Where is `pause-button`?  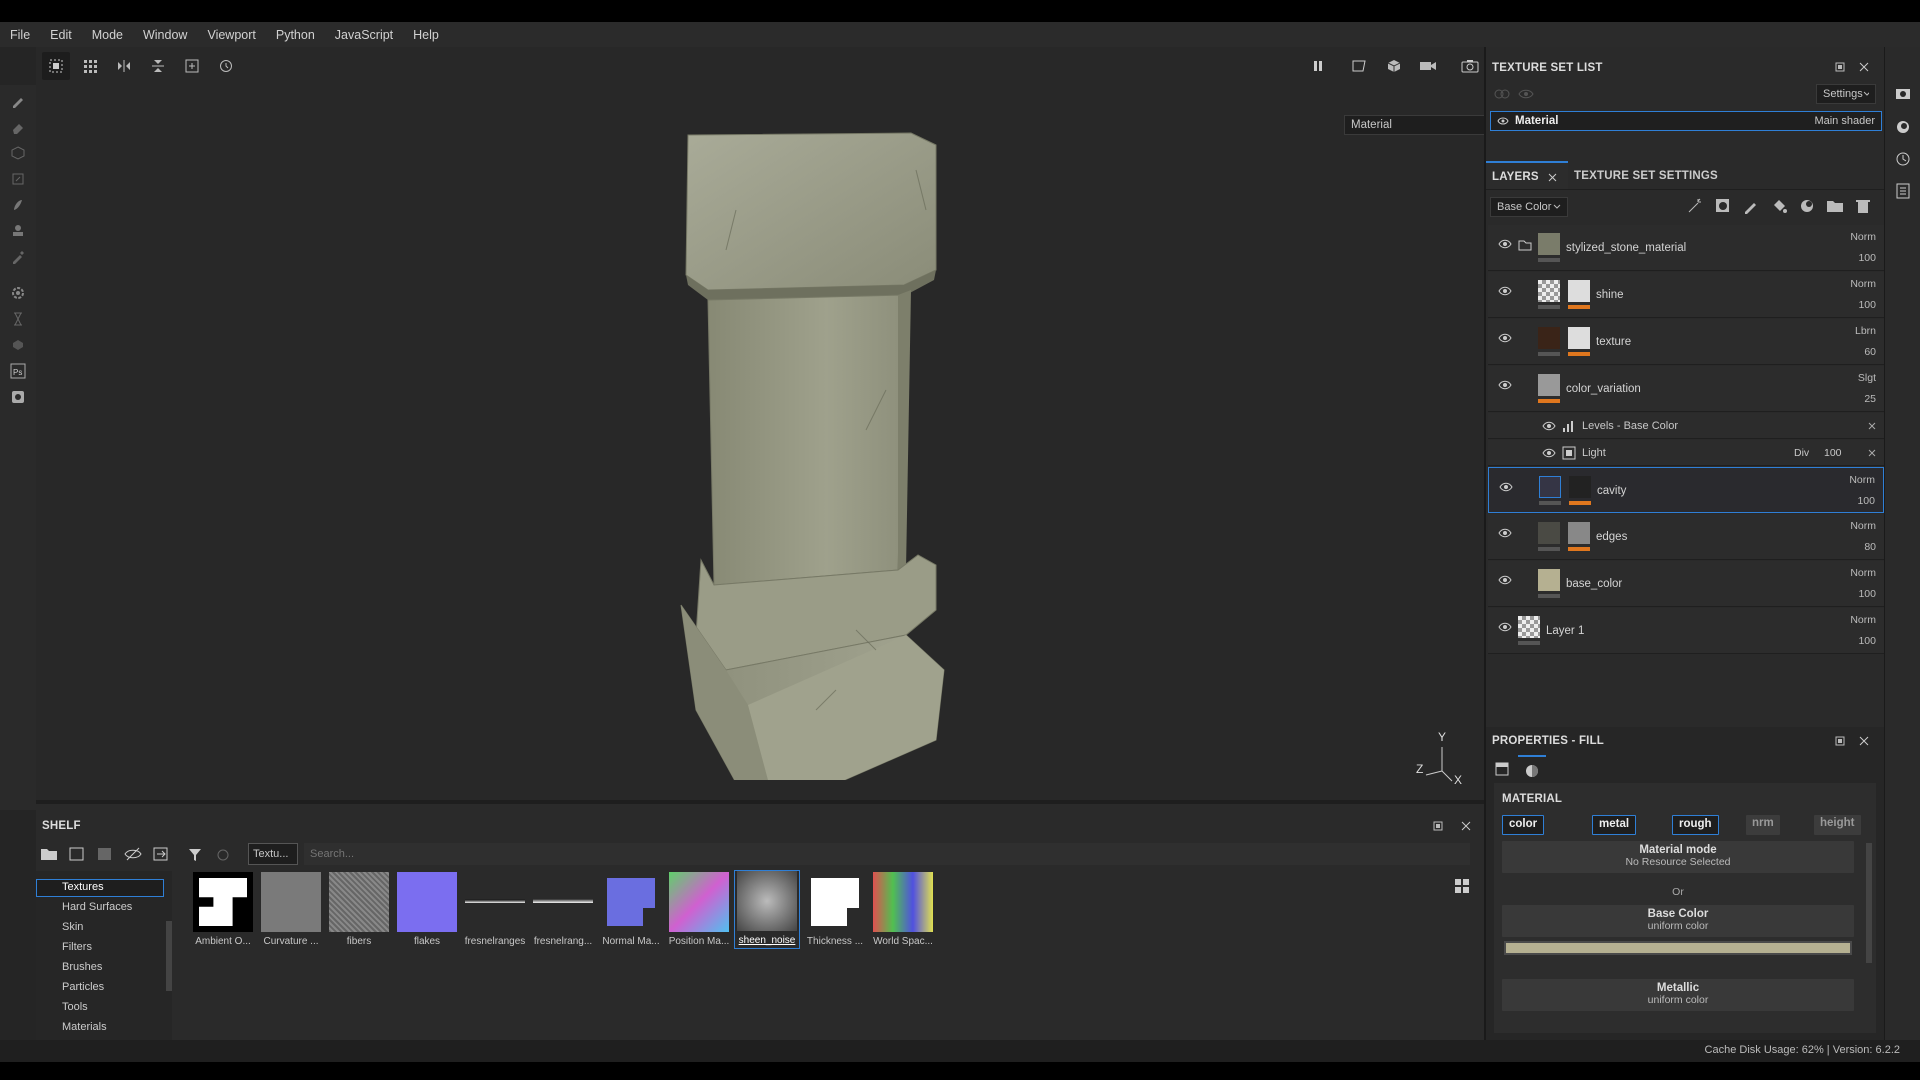 pause-button is located at coordinates (1318, 66).